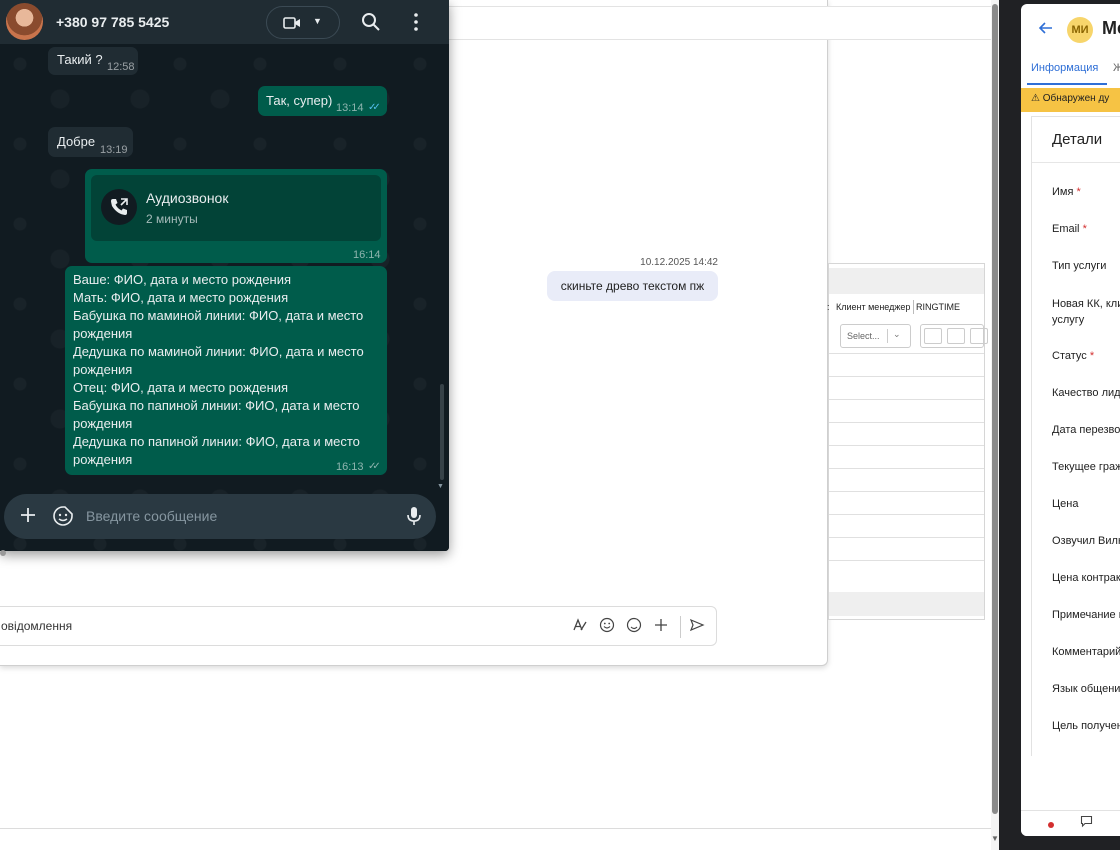 This screenshot has height=850, width=1120. What do you see at coordinates (828, 307) in the screenshot?
I see `column-header: :` at bounding box center [828, 307].